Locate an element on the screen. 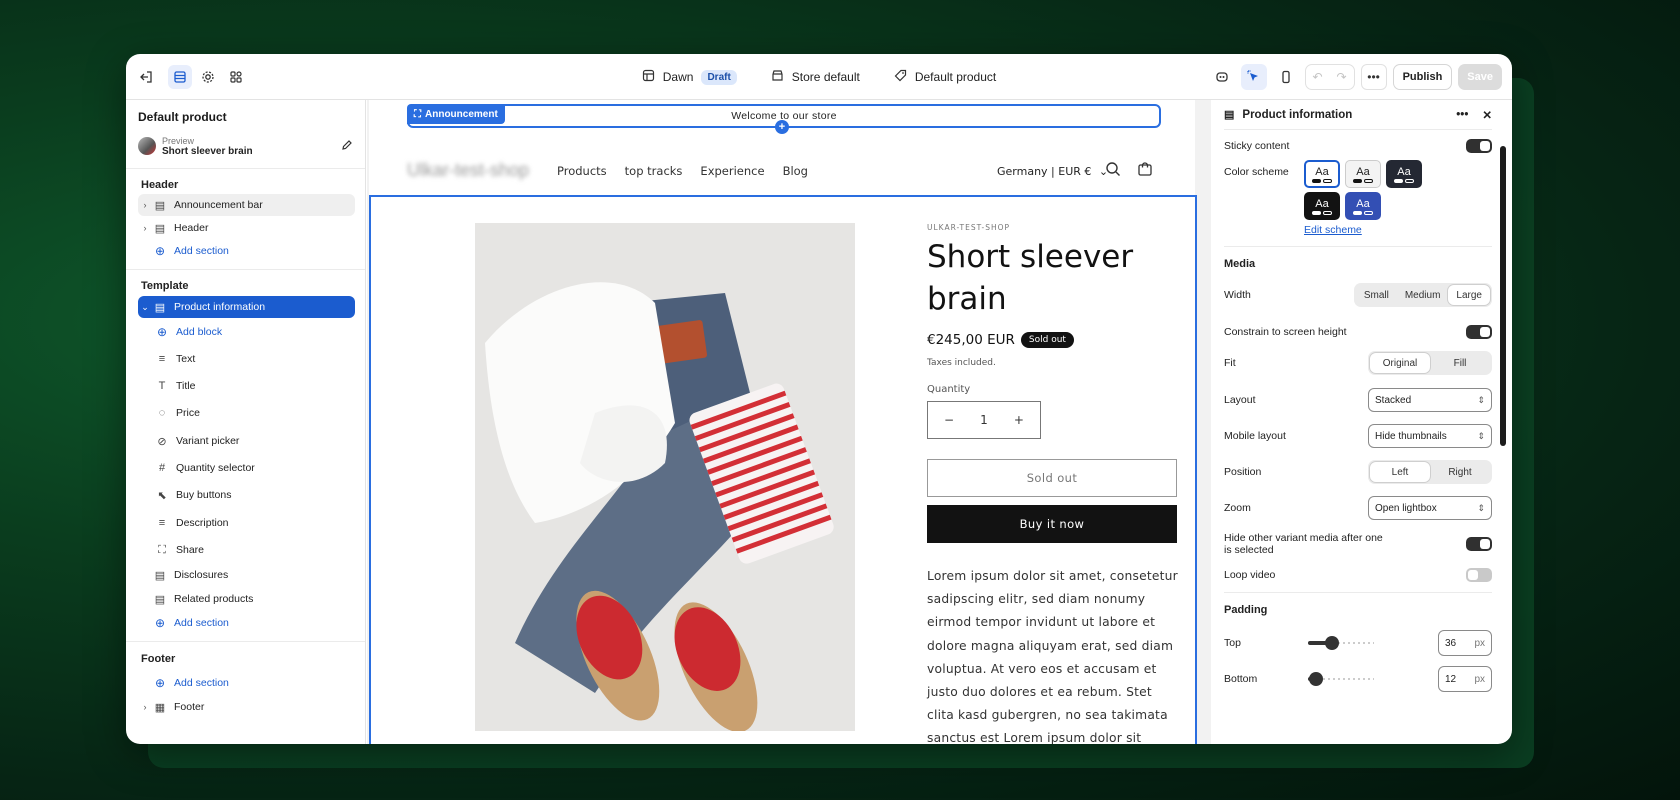 Image resolution: width=1680 pixels, height=800 pixels. pencil-icon is located at coordinates (347, 146).